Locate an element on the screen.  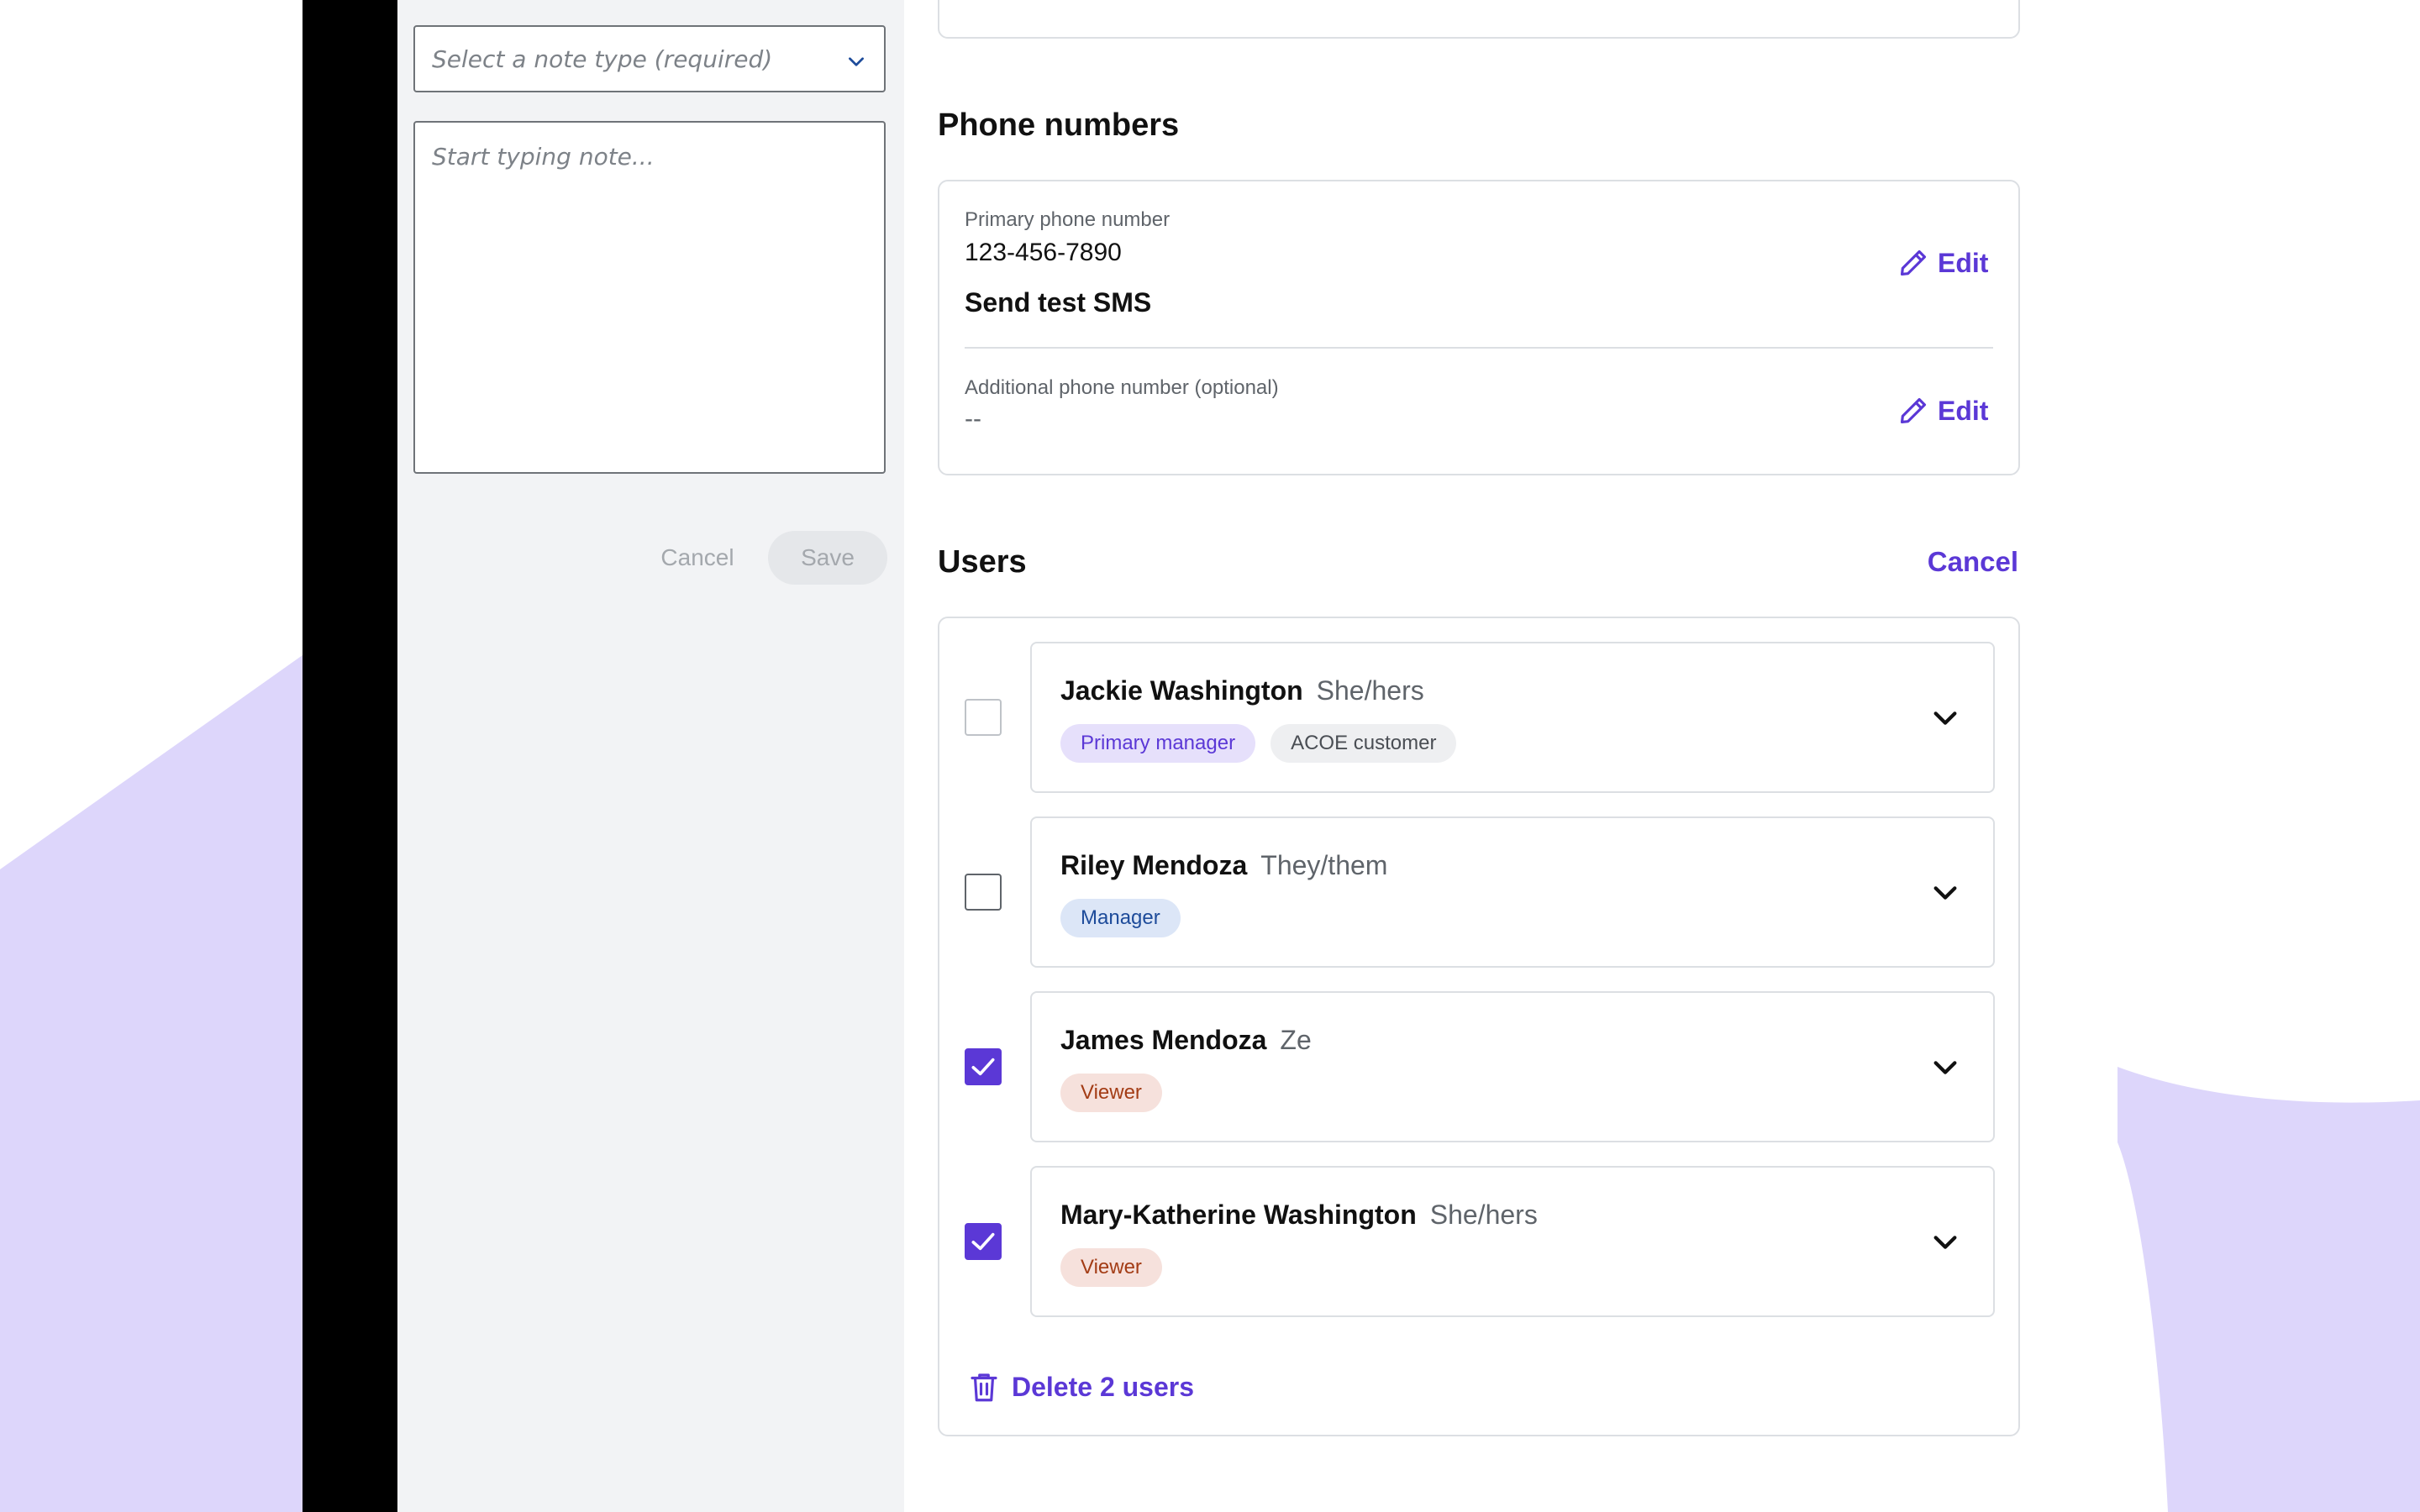
user-name-row: Mary-Katherine Washington She/hers is located at coordinates (1299, 1215).